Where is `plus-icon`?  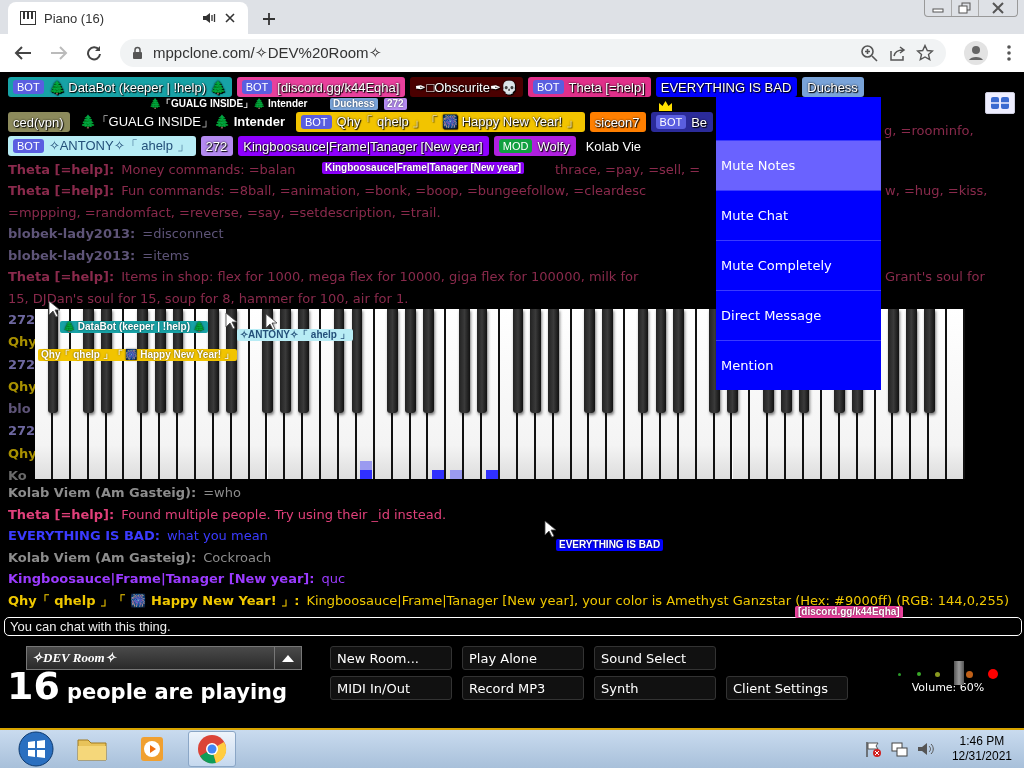 plus-icon is located at coordinates (269, 19).